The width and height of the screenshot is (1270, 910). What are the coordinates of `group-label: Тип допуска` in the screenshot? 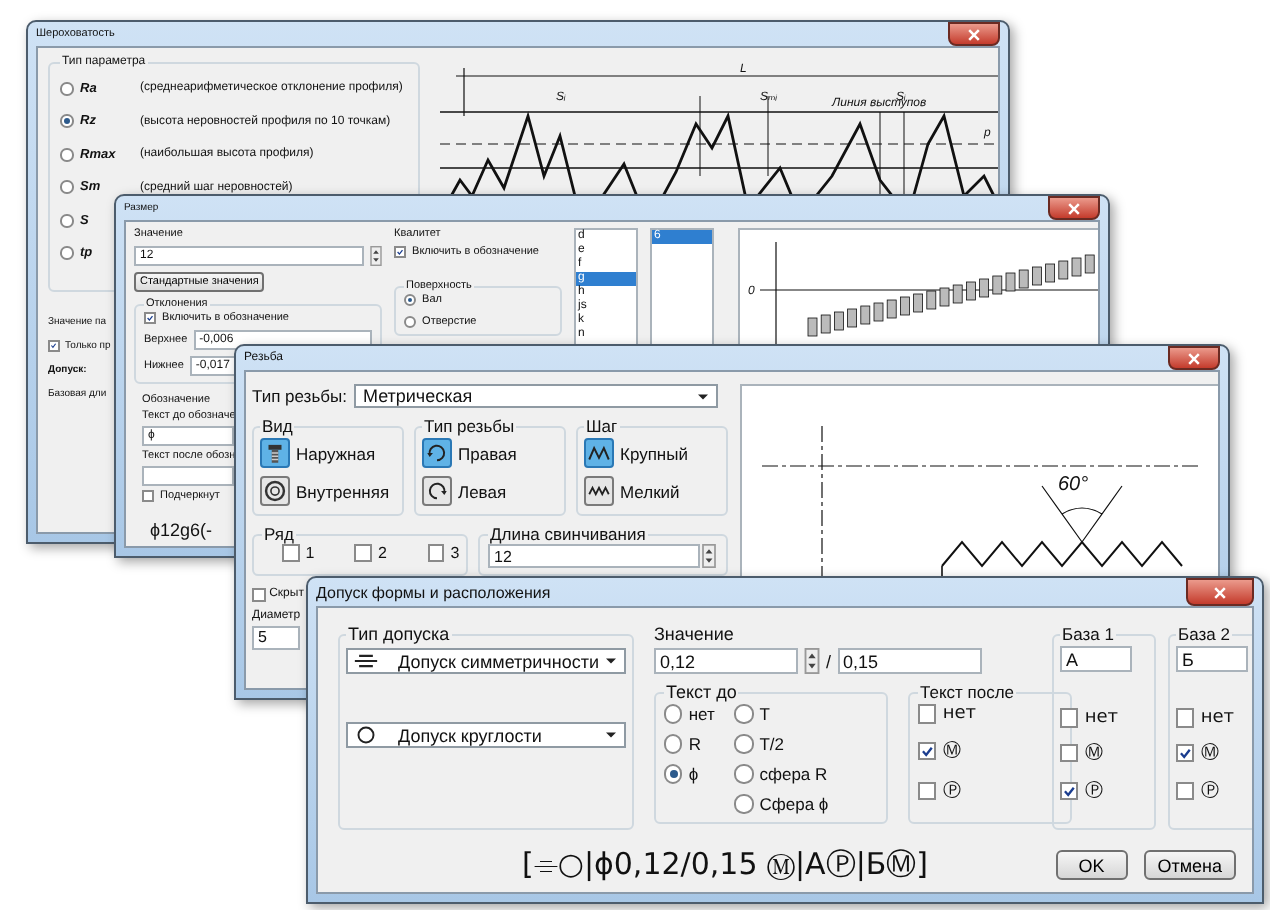 It's located at (399, 634).